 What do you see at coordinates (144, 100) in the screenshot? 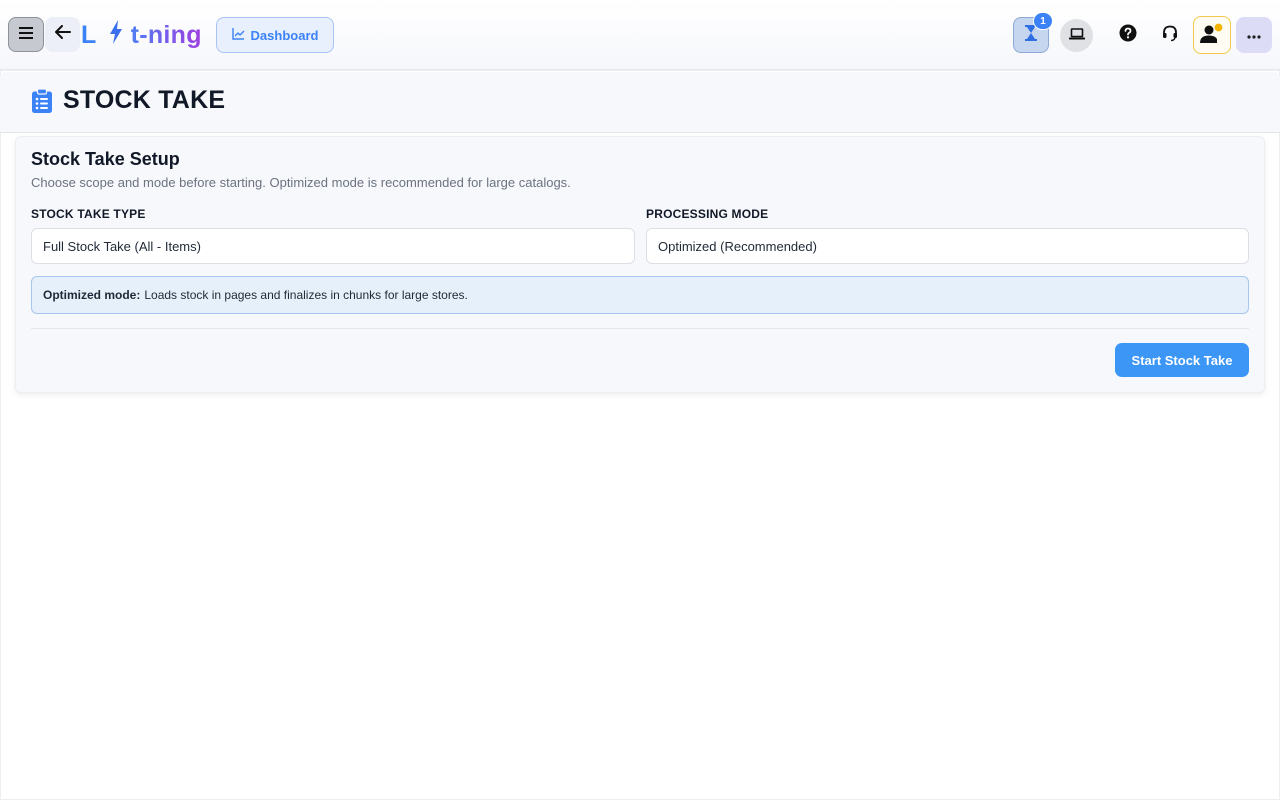
I see `page-title: STOCK TAKE` at bounding box center [144, 100].